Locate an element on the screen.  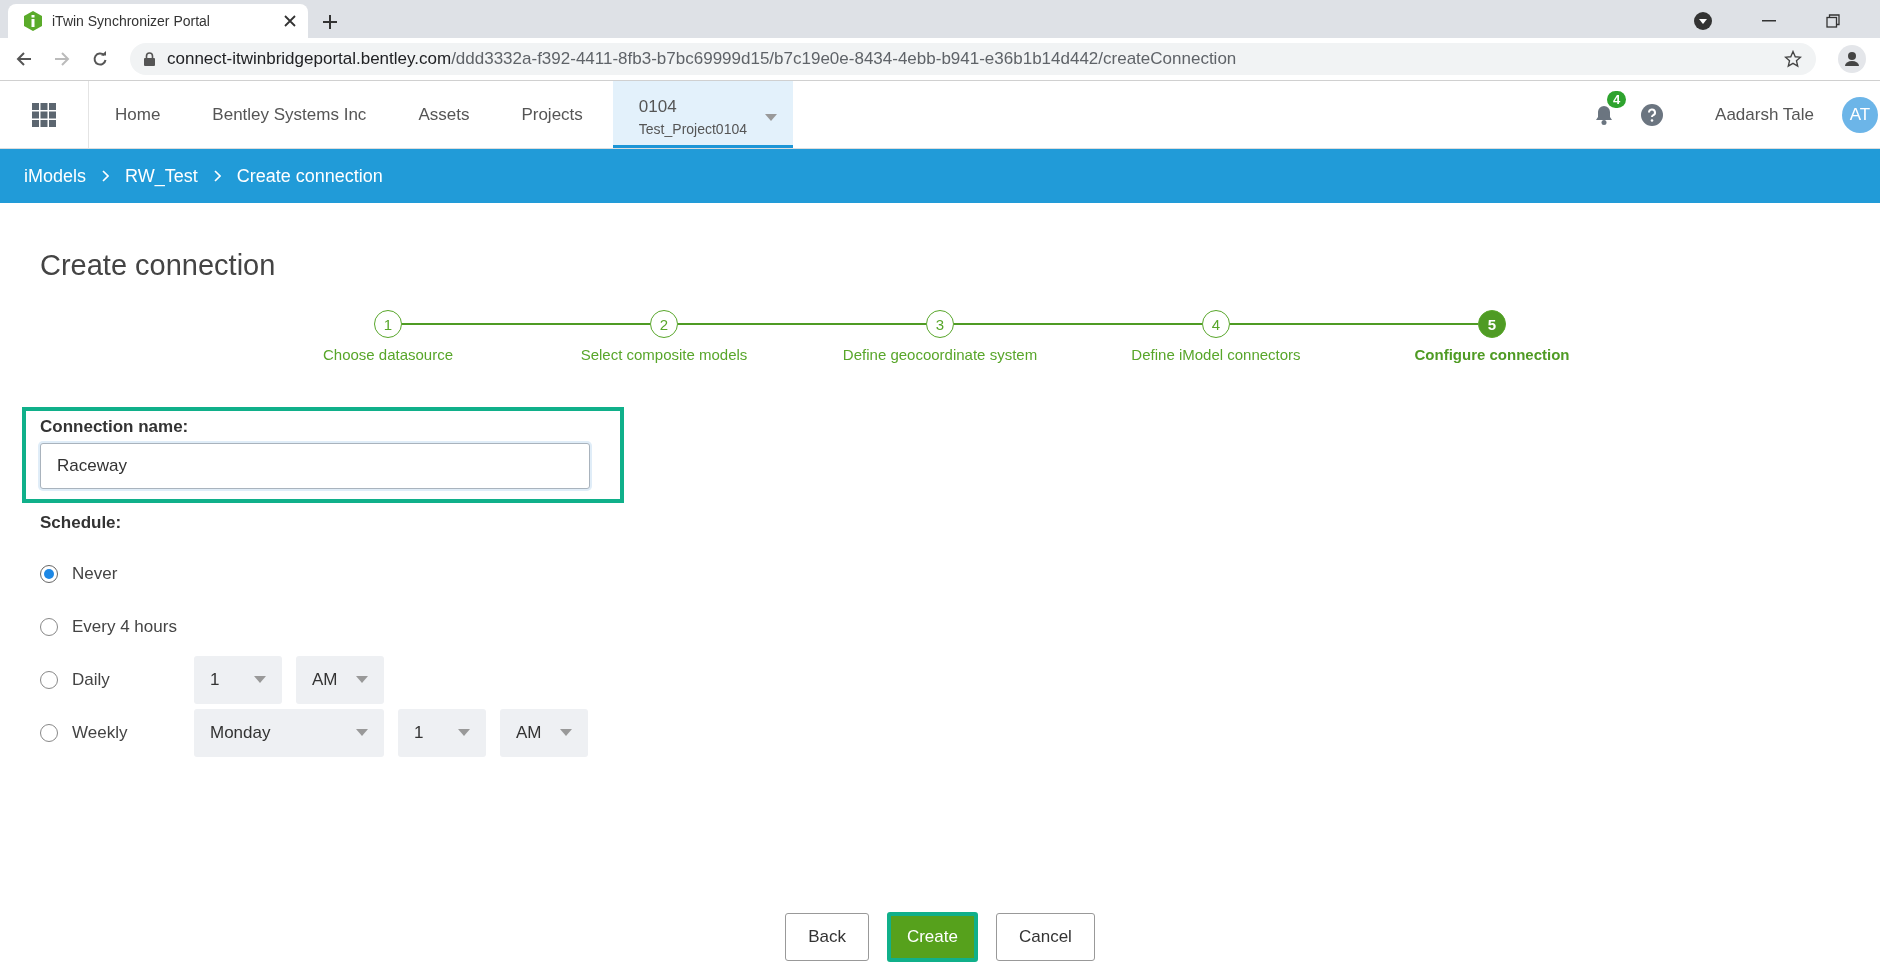
nav-link: Projects is located at coordinates (552, 114).